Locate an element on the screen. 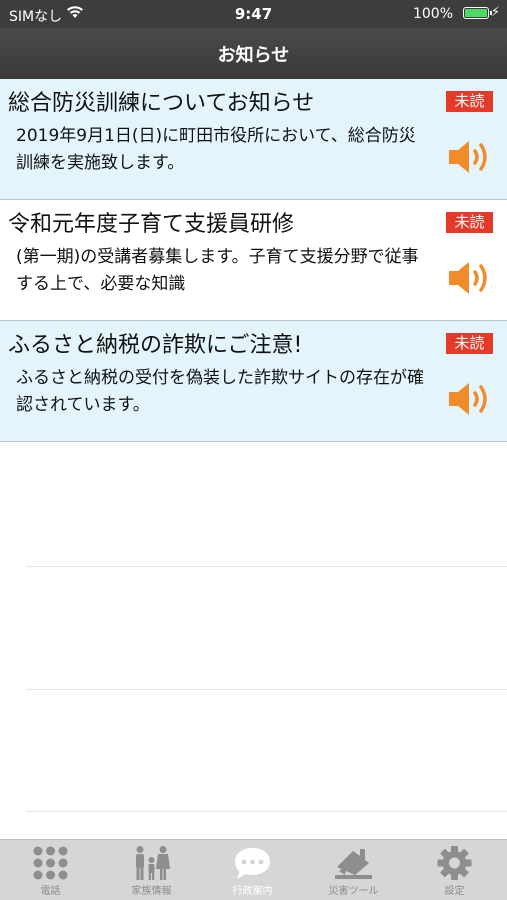  tab-bar: 電話 家族情報 行政案内 災害ツール 設定 is located at coordinates (253, 869).